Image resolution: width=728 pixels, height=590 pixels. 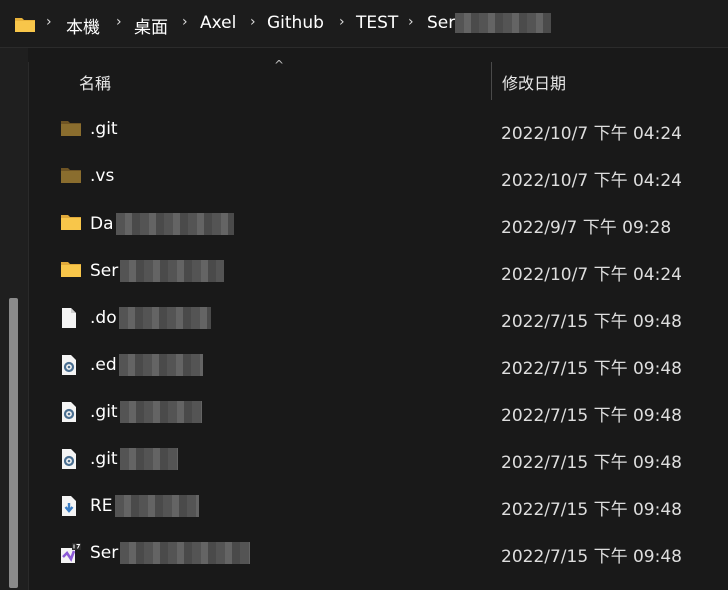 I want to click on file-name: .do, so click(x=150, y=318).